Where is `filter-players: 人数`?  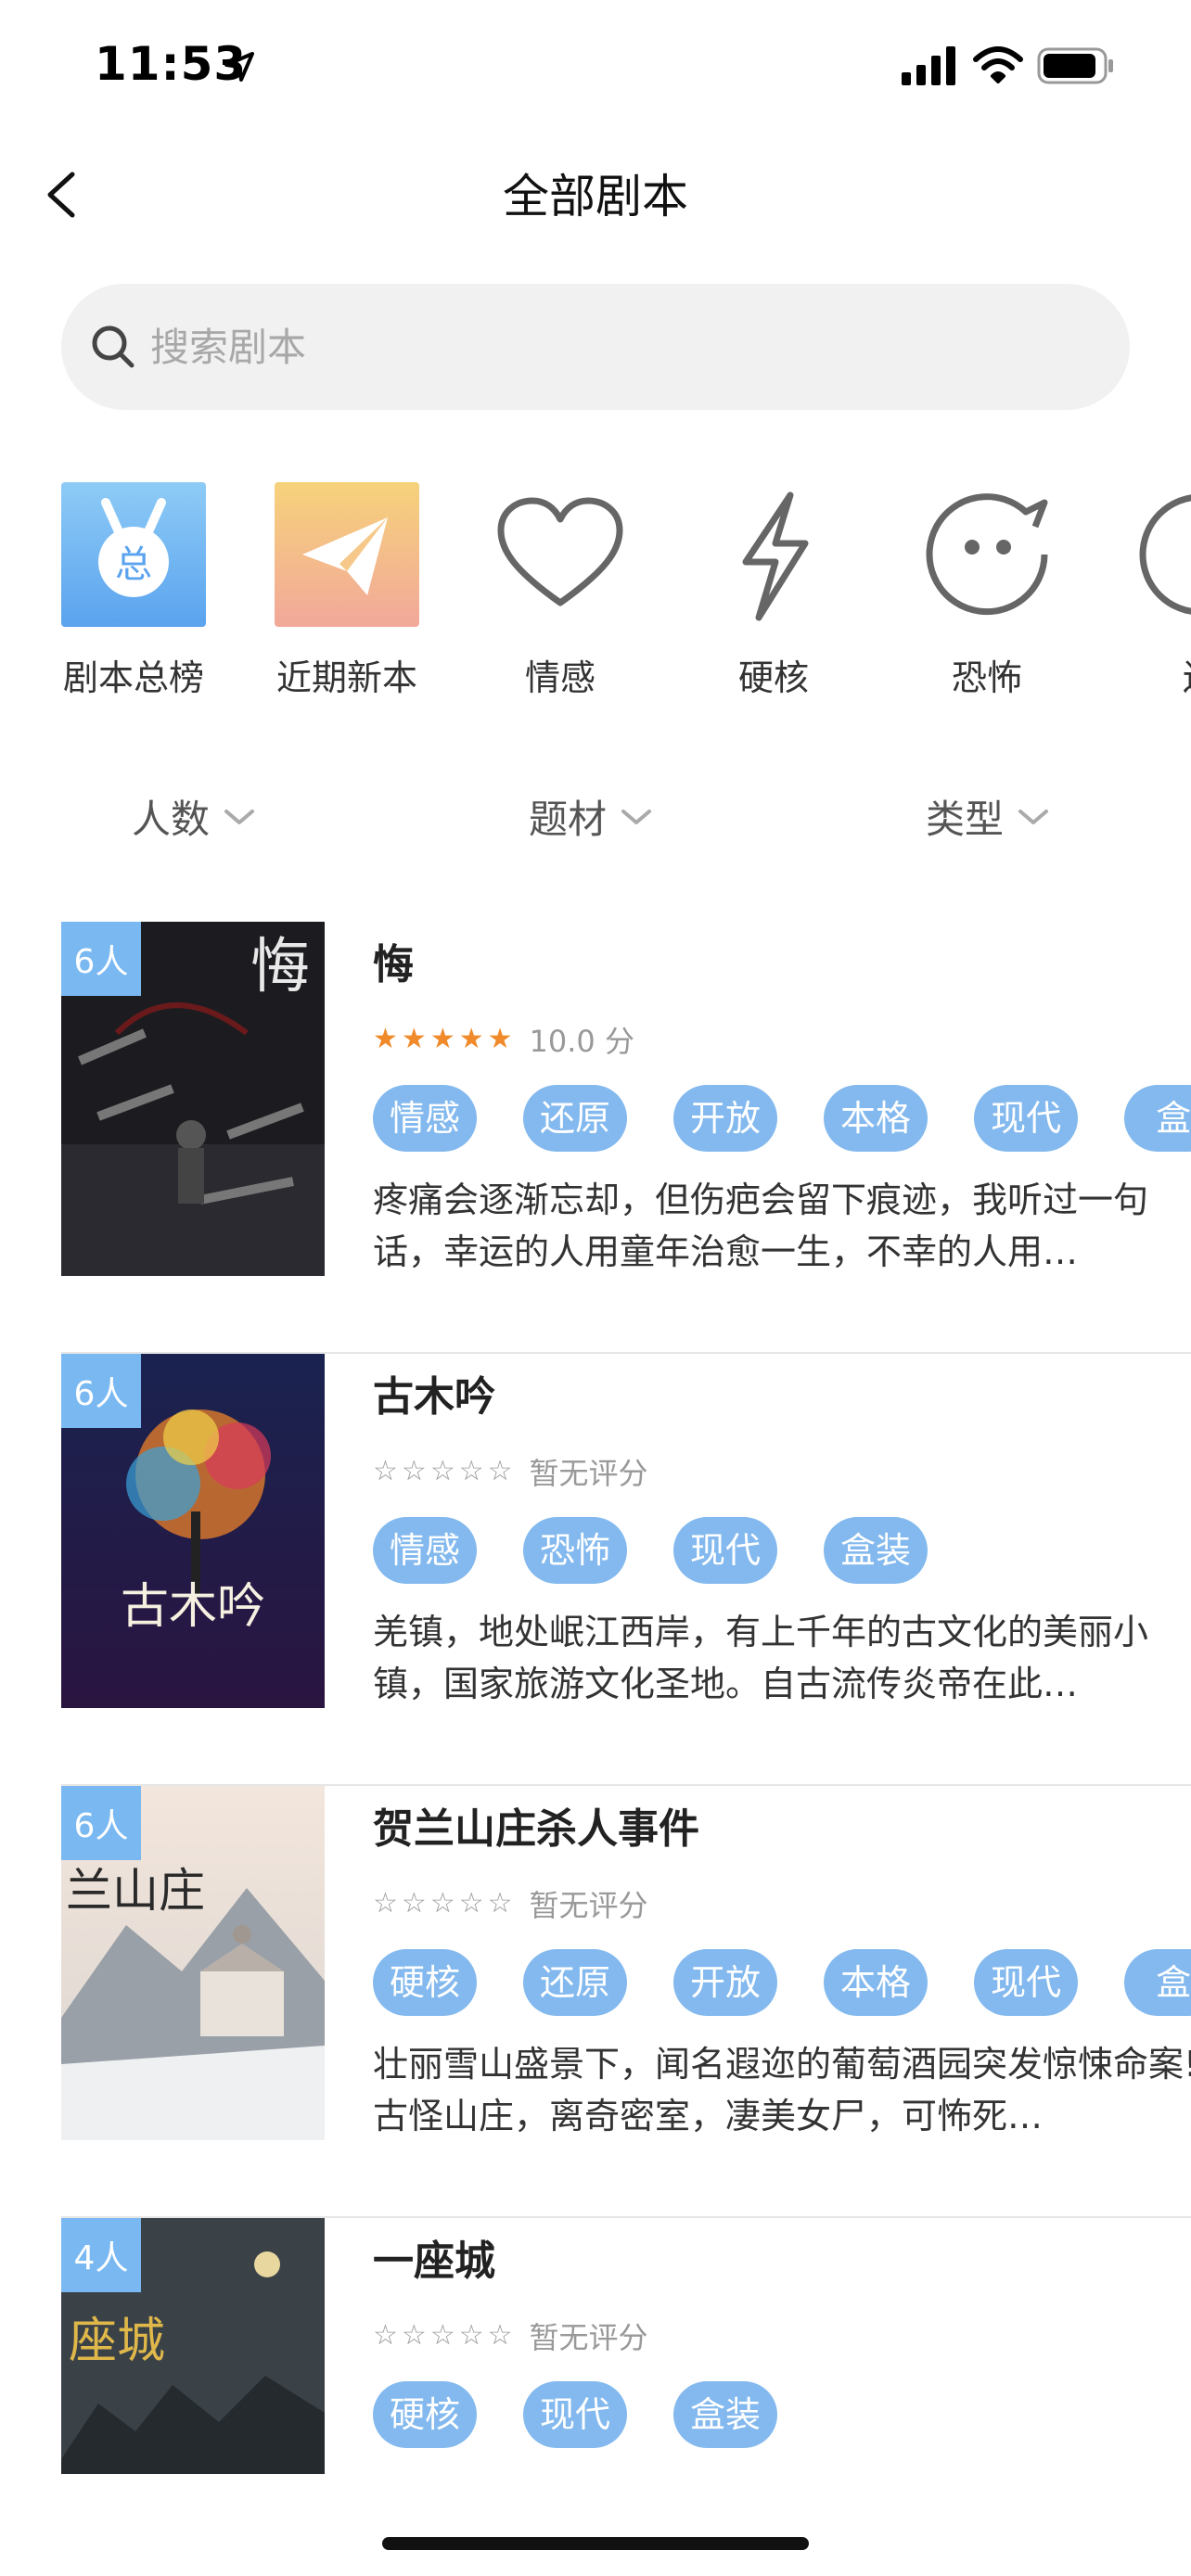
filter-players: 人数 is located at coordinates (194, 816).